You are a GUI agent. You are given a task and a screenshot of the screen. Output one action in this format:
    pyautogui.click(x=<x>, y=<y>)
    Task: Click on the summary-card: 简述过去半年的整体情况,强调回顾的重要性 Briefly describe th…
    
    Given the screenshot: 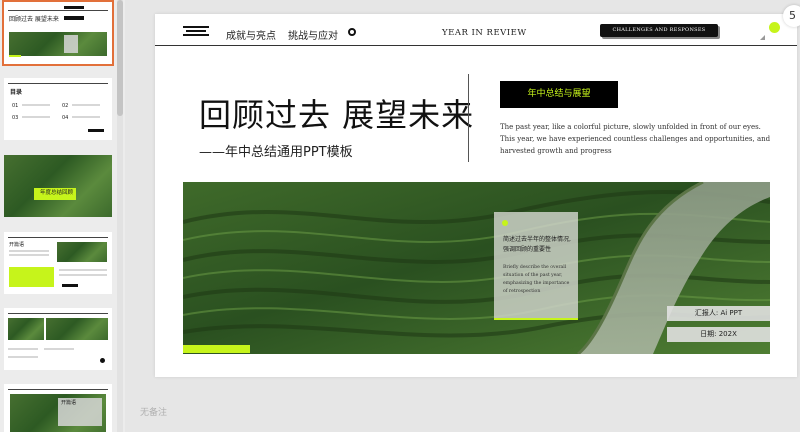 What is the action you would take?
    pyautogui.click(x=536, y=266)
    